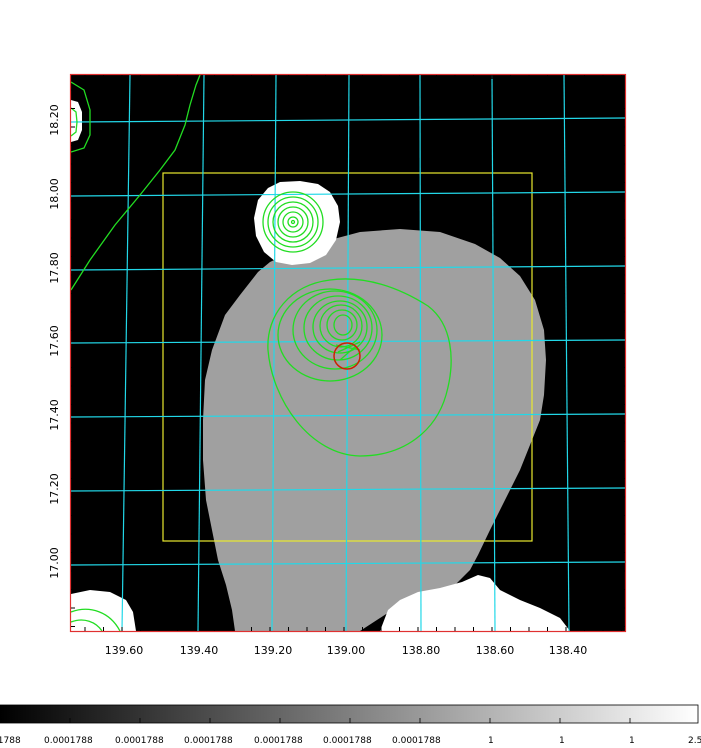  Describe the element at coordinates (495, 650) in the screenshot. I see `x-tick-label: 138.60` at that location.